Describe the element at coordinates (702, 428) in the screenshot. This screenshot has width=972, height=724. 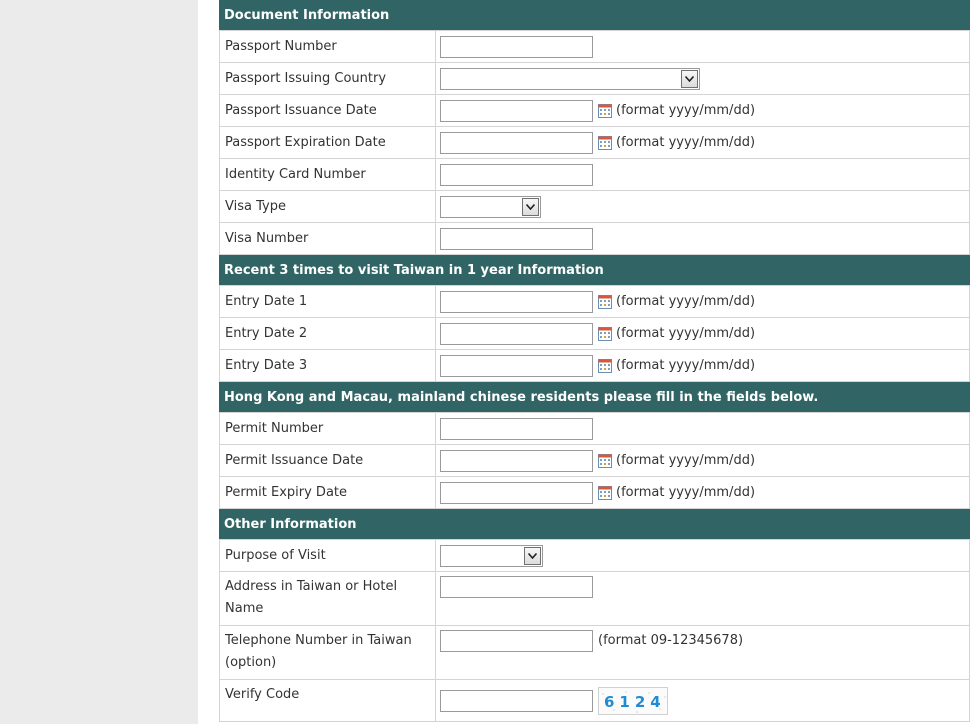
I see `permit-number-cell` at that location.